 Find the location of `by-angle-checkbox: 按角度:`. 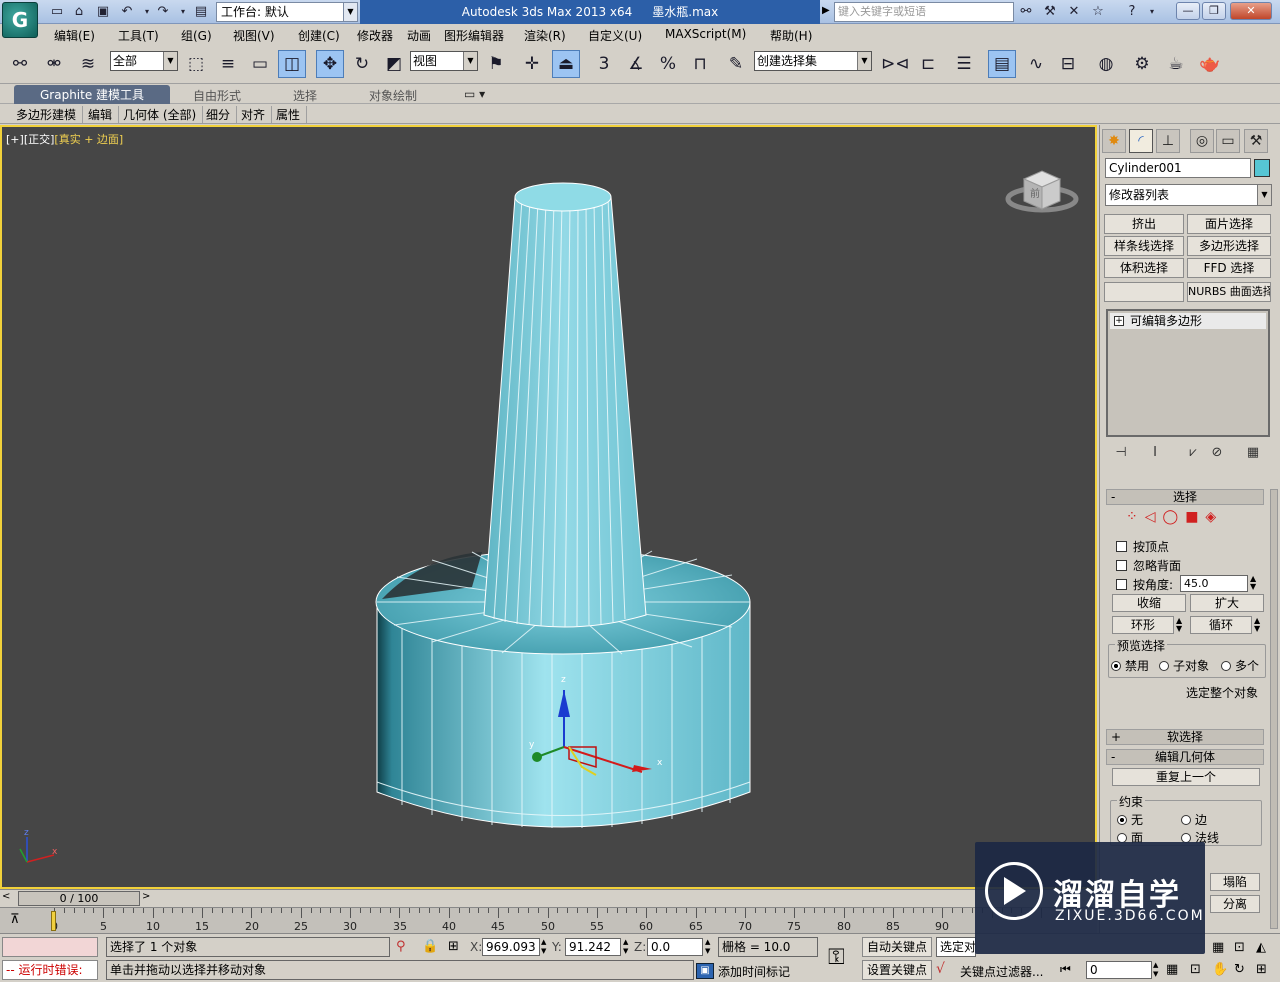

by-angle-checkbox: 按角度: is located at coordinates (1144, 585).